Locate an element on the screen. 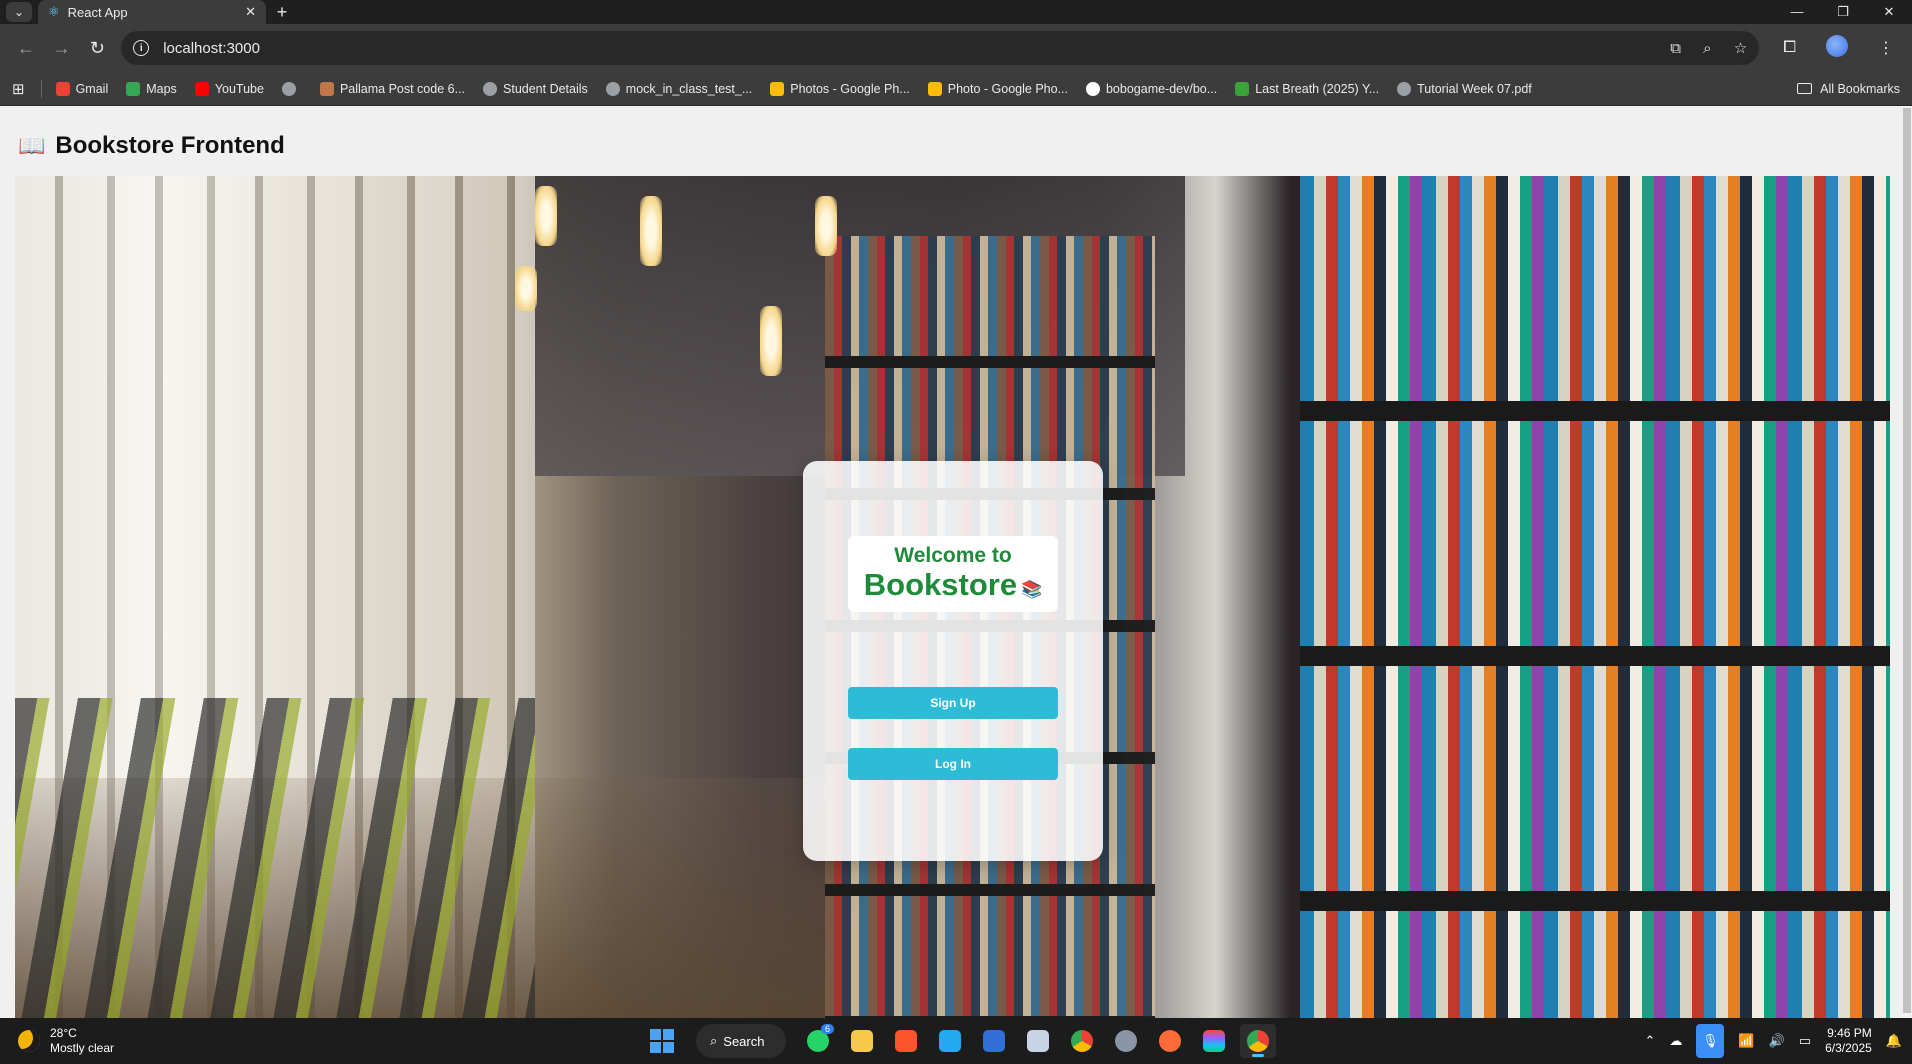 This screenshot has width=1912, height=1064. sign-up-button: Sign Up is located at coordinates (953, 703).